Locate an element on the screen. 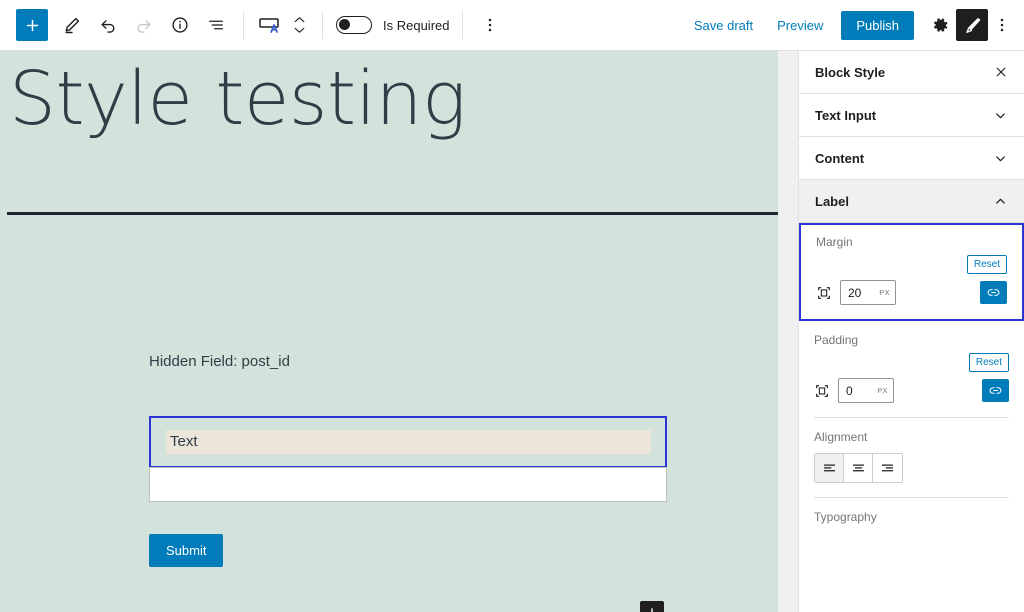 The width and height of the screenshot is (1024, 612). align-right-button is located at coordinates (887, 468).